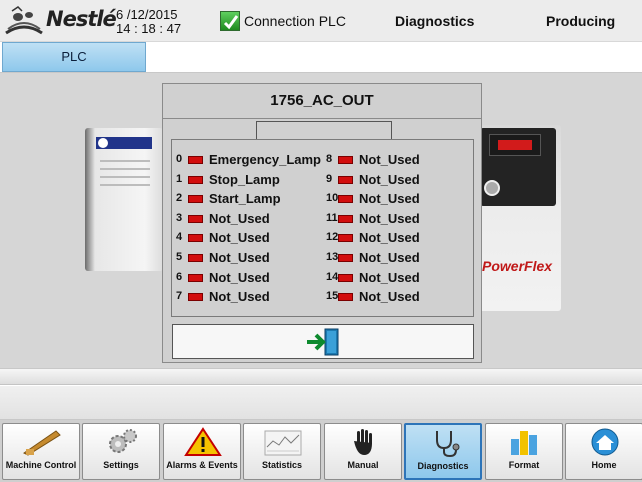 The width and height of the screenshot is (642, 482). I want to click on channel-row: 1 Stop_Lamp, so click(251, 181).